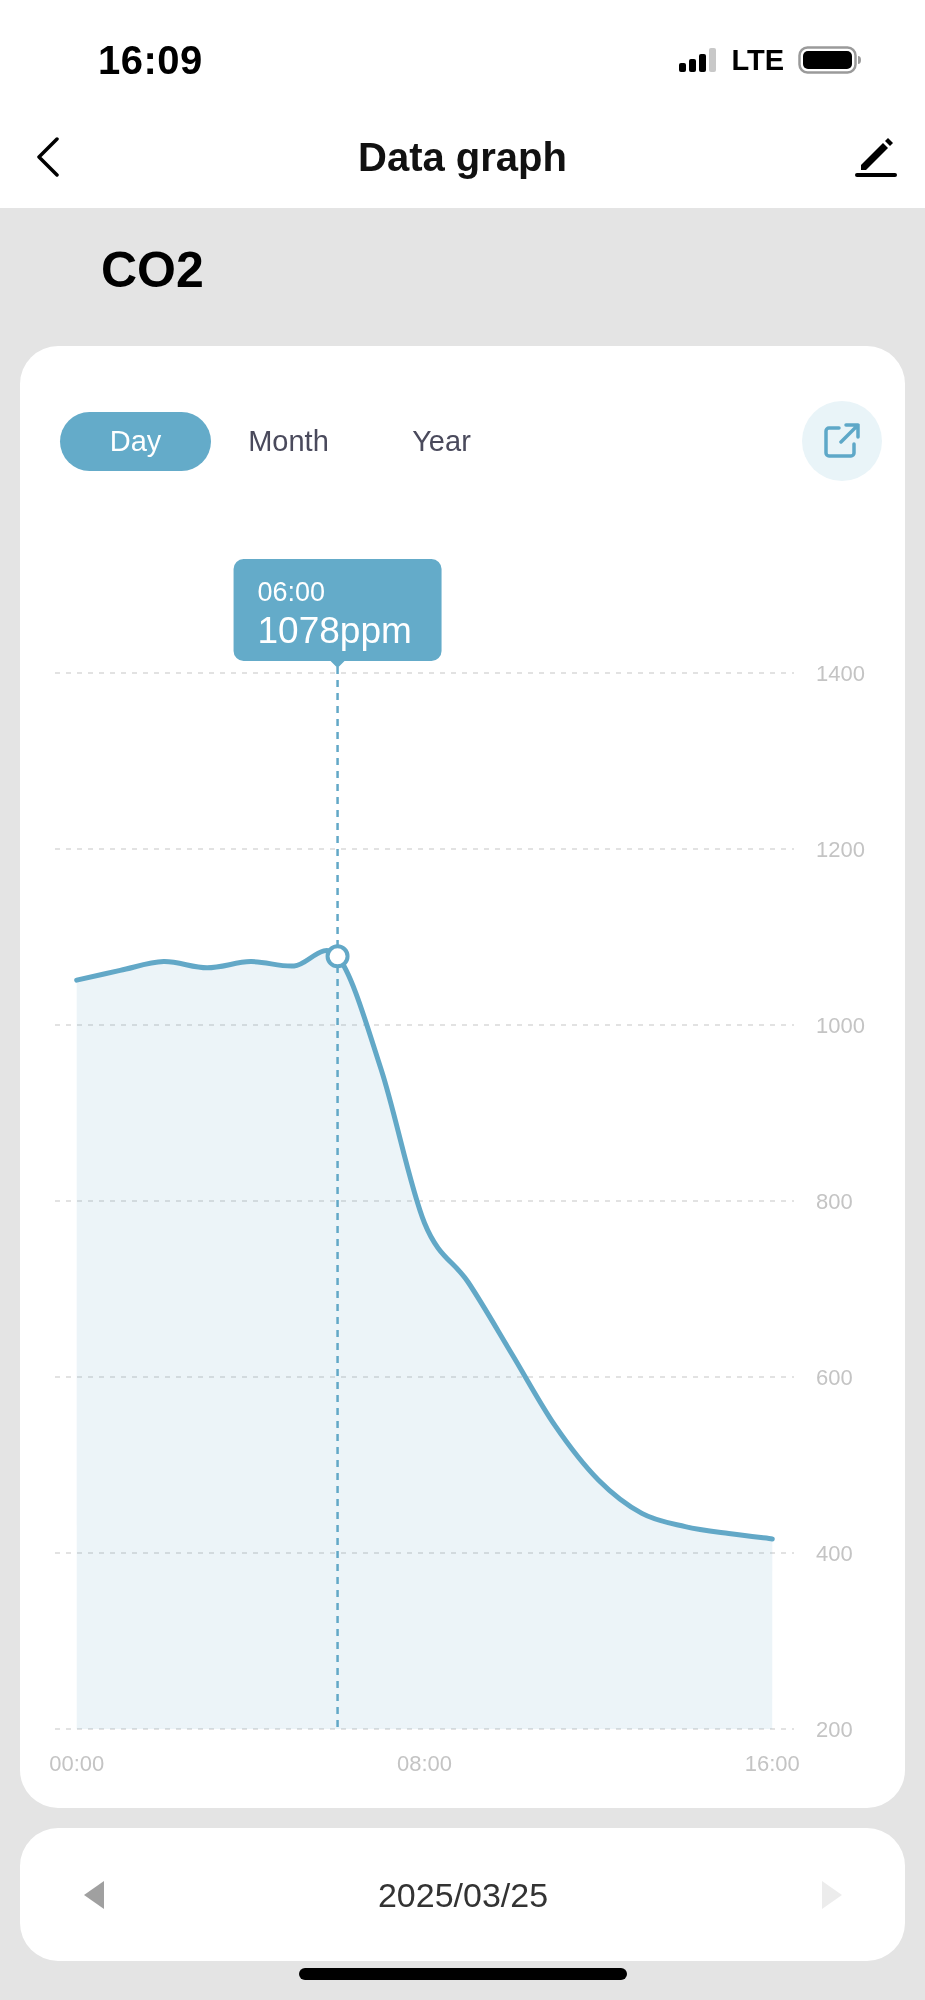  I want to click on date-label: 2025/03/25, so click(463, 1894).